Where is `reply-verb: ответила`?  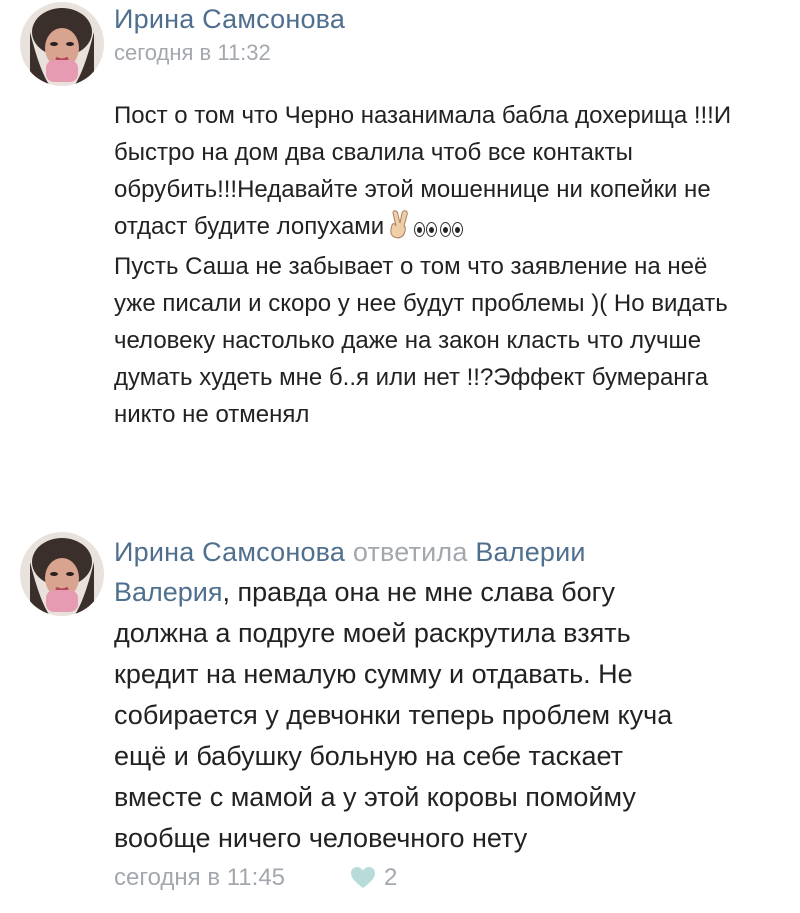 reply-verb: ответила is located at coordinates (410, 552).